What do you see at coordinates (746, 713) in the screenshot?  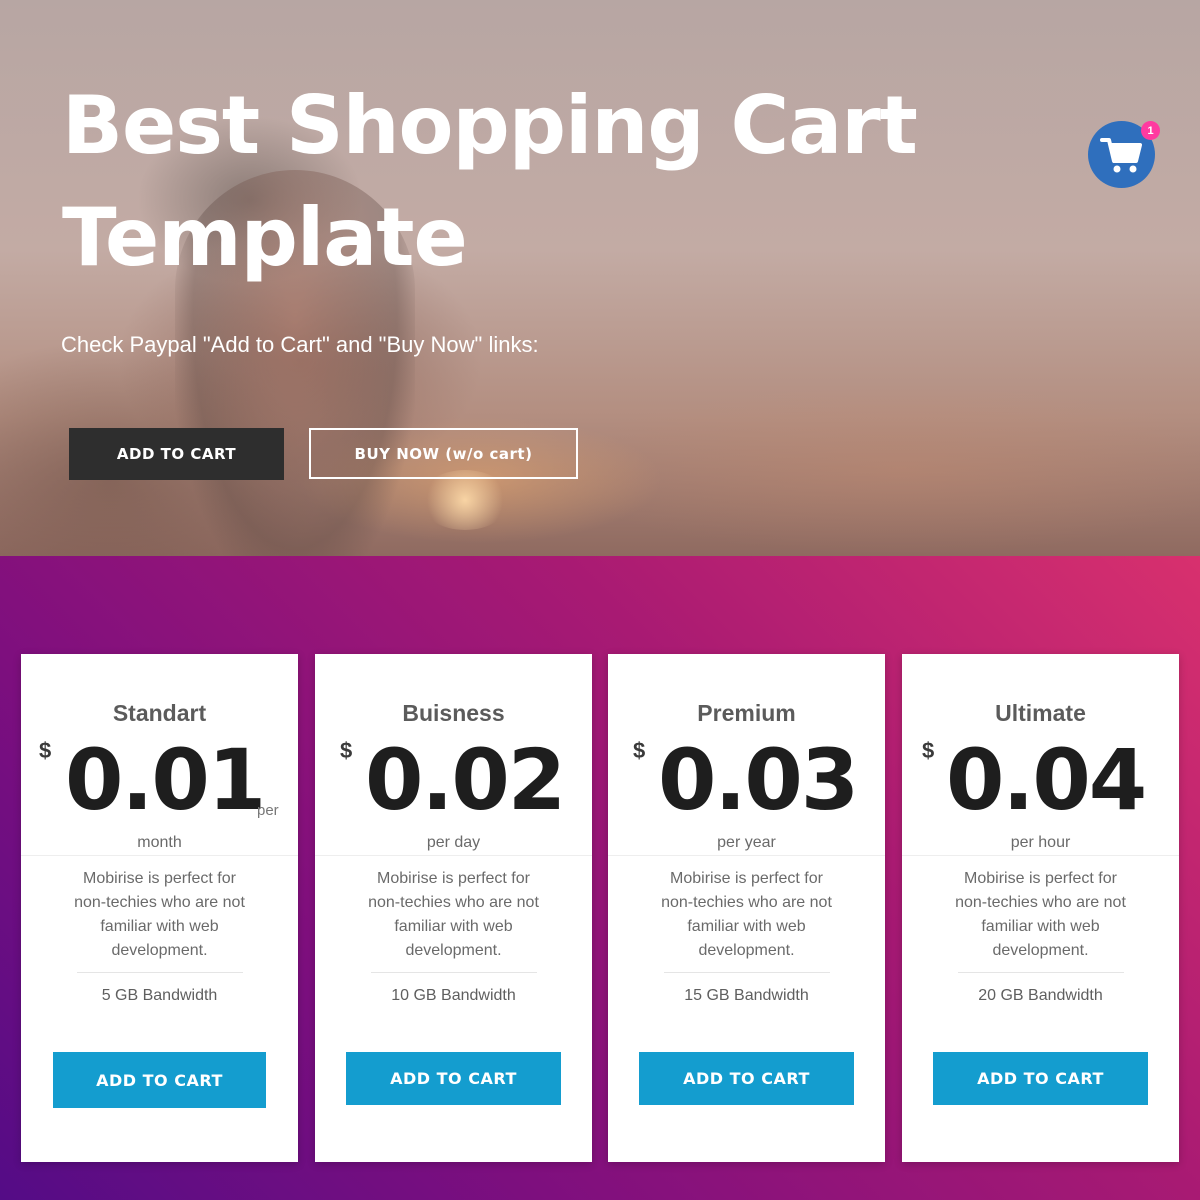 I see `plan-name: Premium` at bounding box center [746, 713].